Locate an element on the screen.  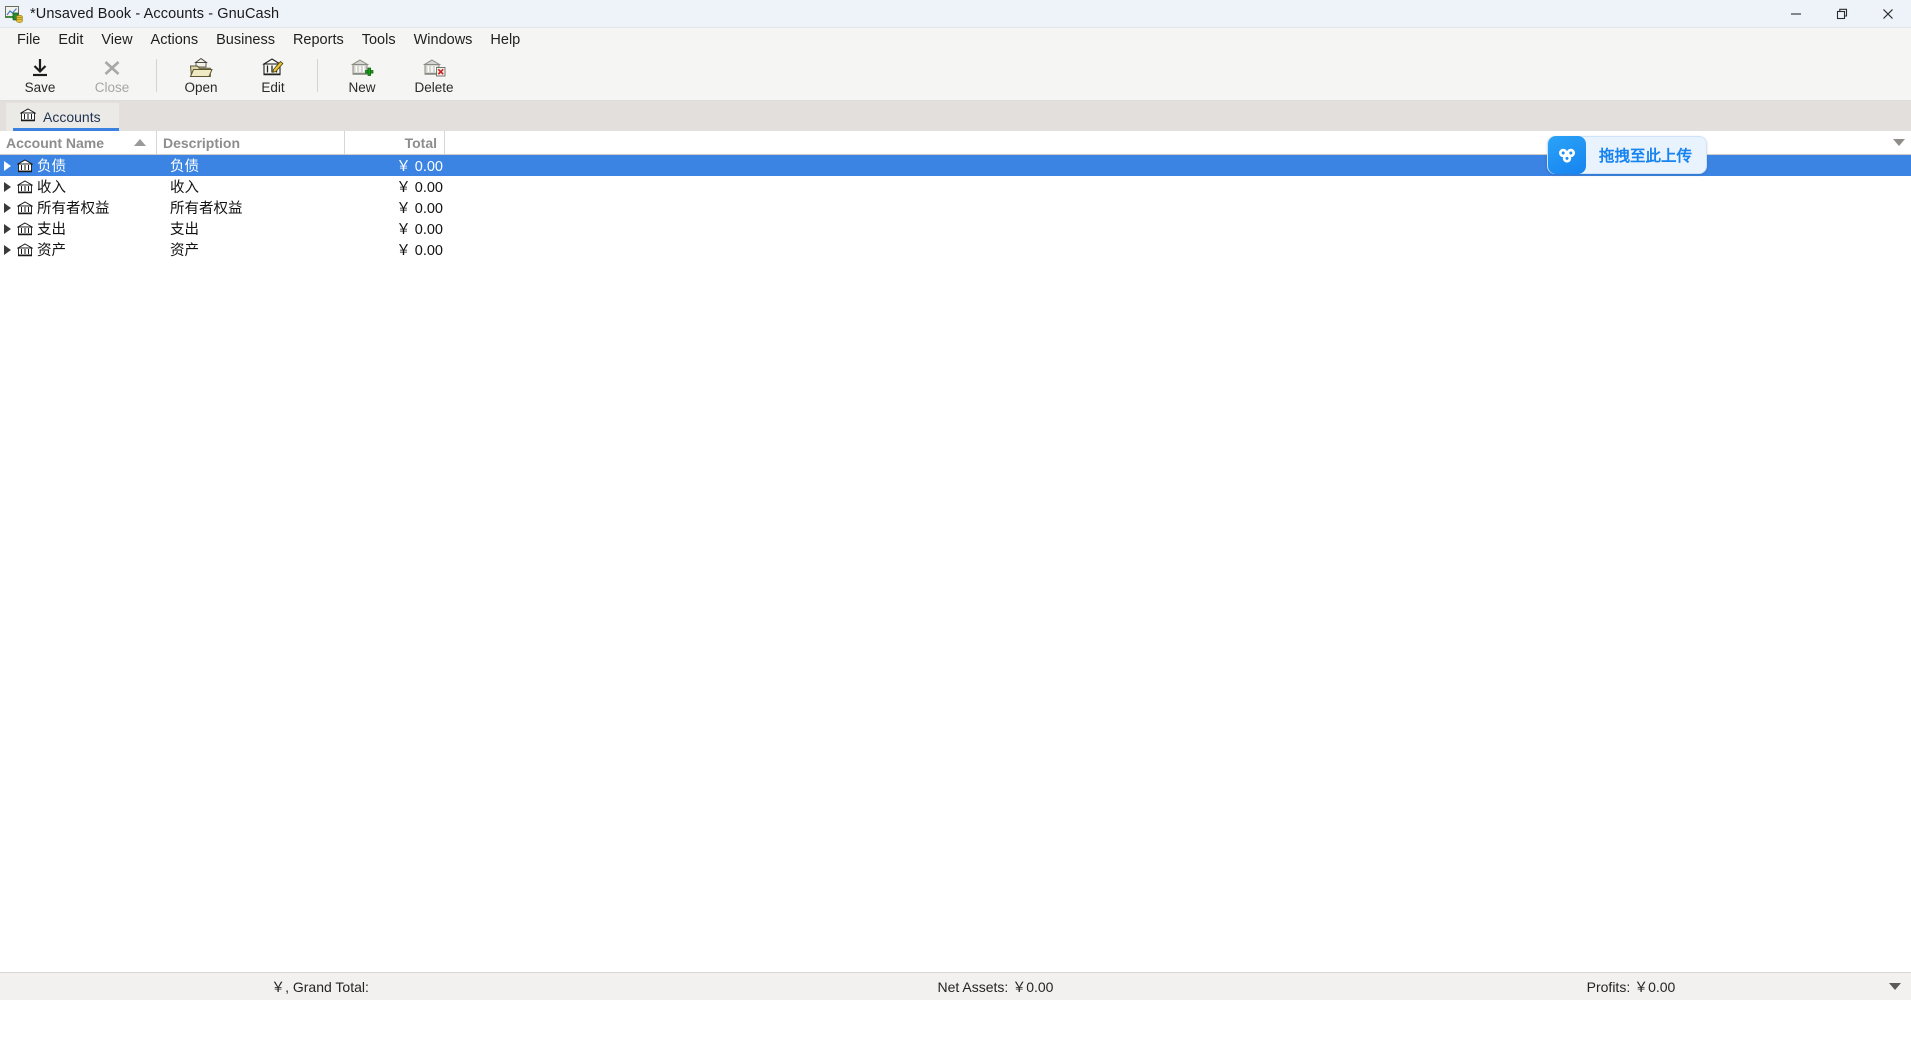
table-row: 资产 资产 ￥ 0.00 is located at coordinates (955, 249).